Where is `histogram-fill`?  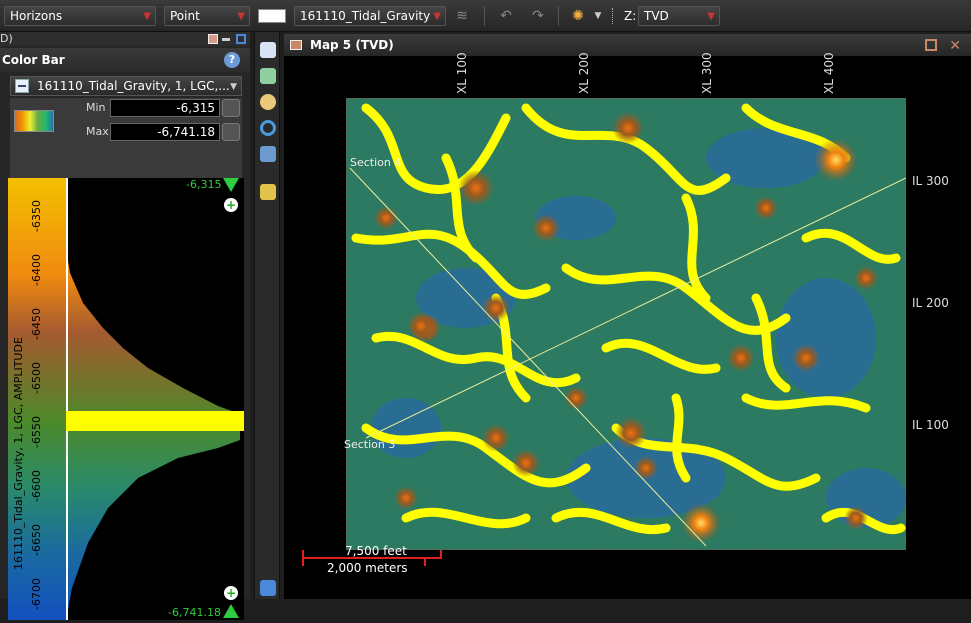
histogram-fill is located at coordinates (153, 399).